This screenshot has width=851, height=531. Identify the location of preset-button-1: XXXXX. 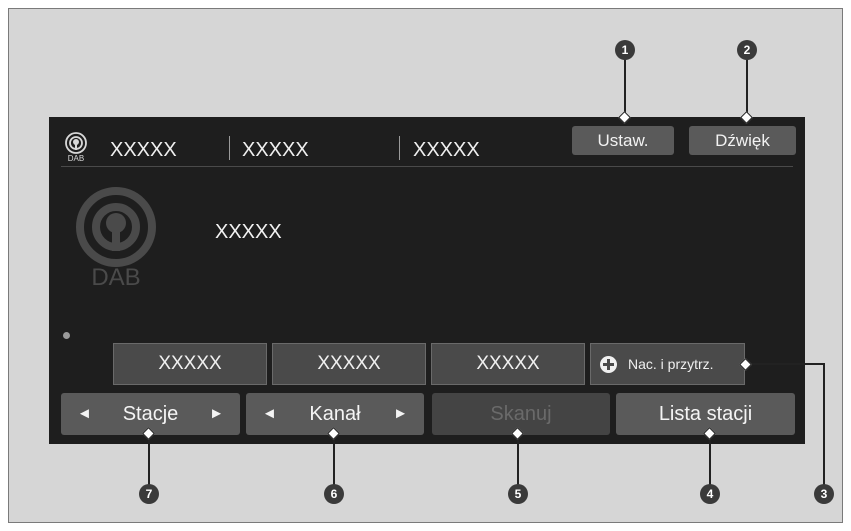
(190, 364).